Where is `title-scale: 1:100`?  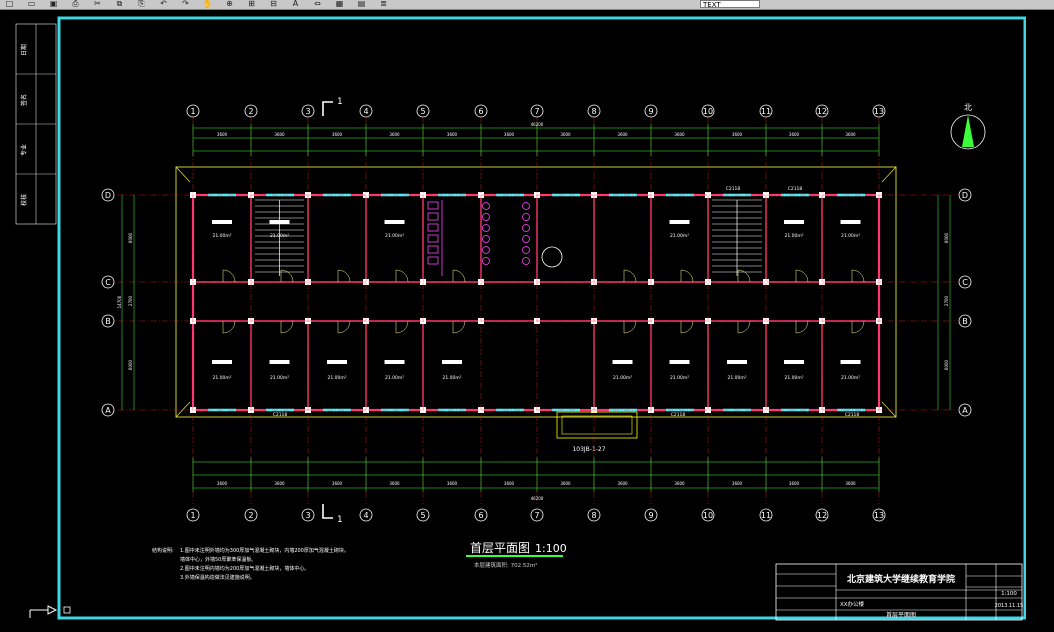
title-scale: 1:100 is located at coordinates (1009, 594).